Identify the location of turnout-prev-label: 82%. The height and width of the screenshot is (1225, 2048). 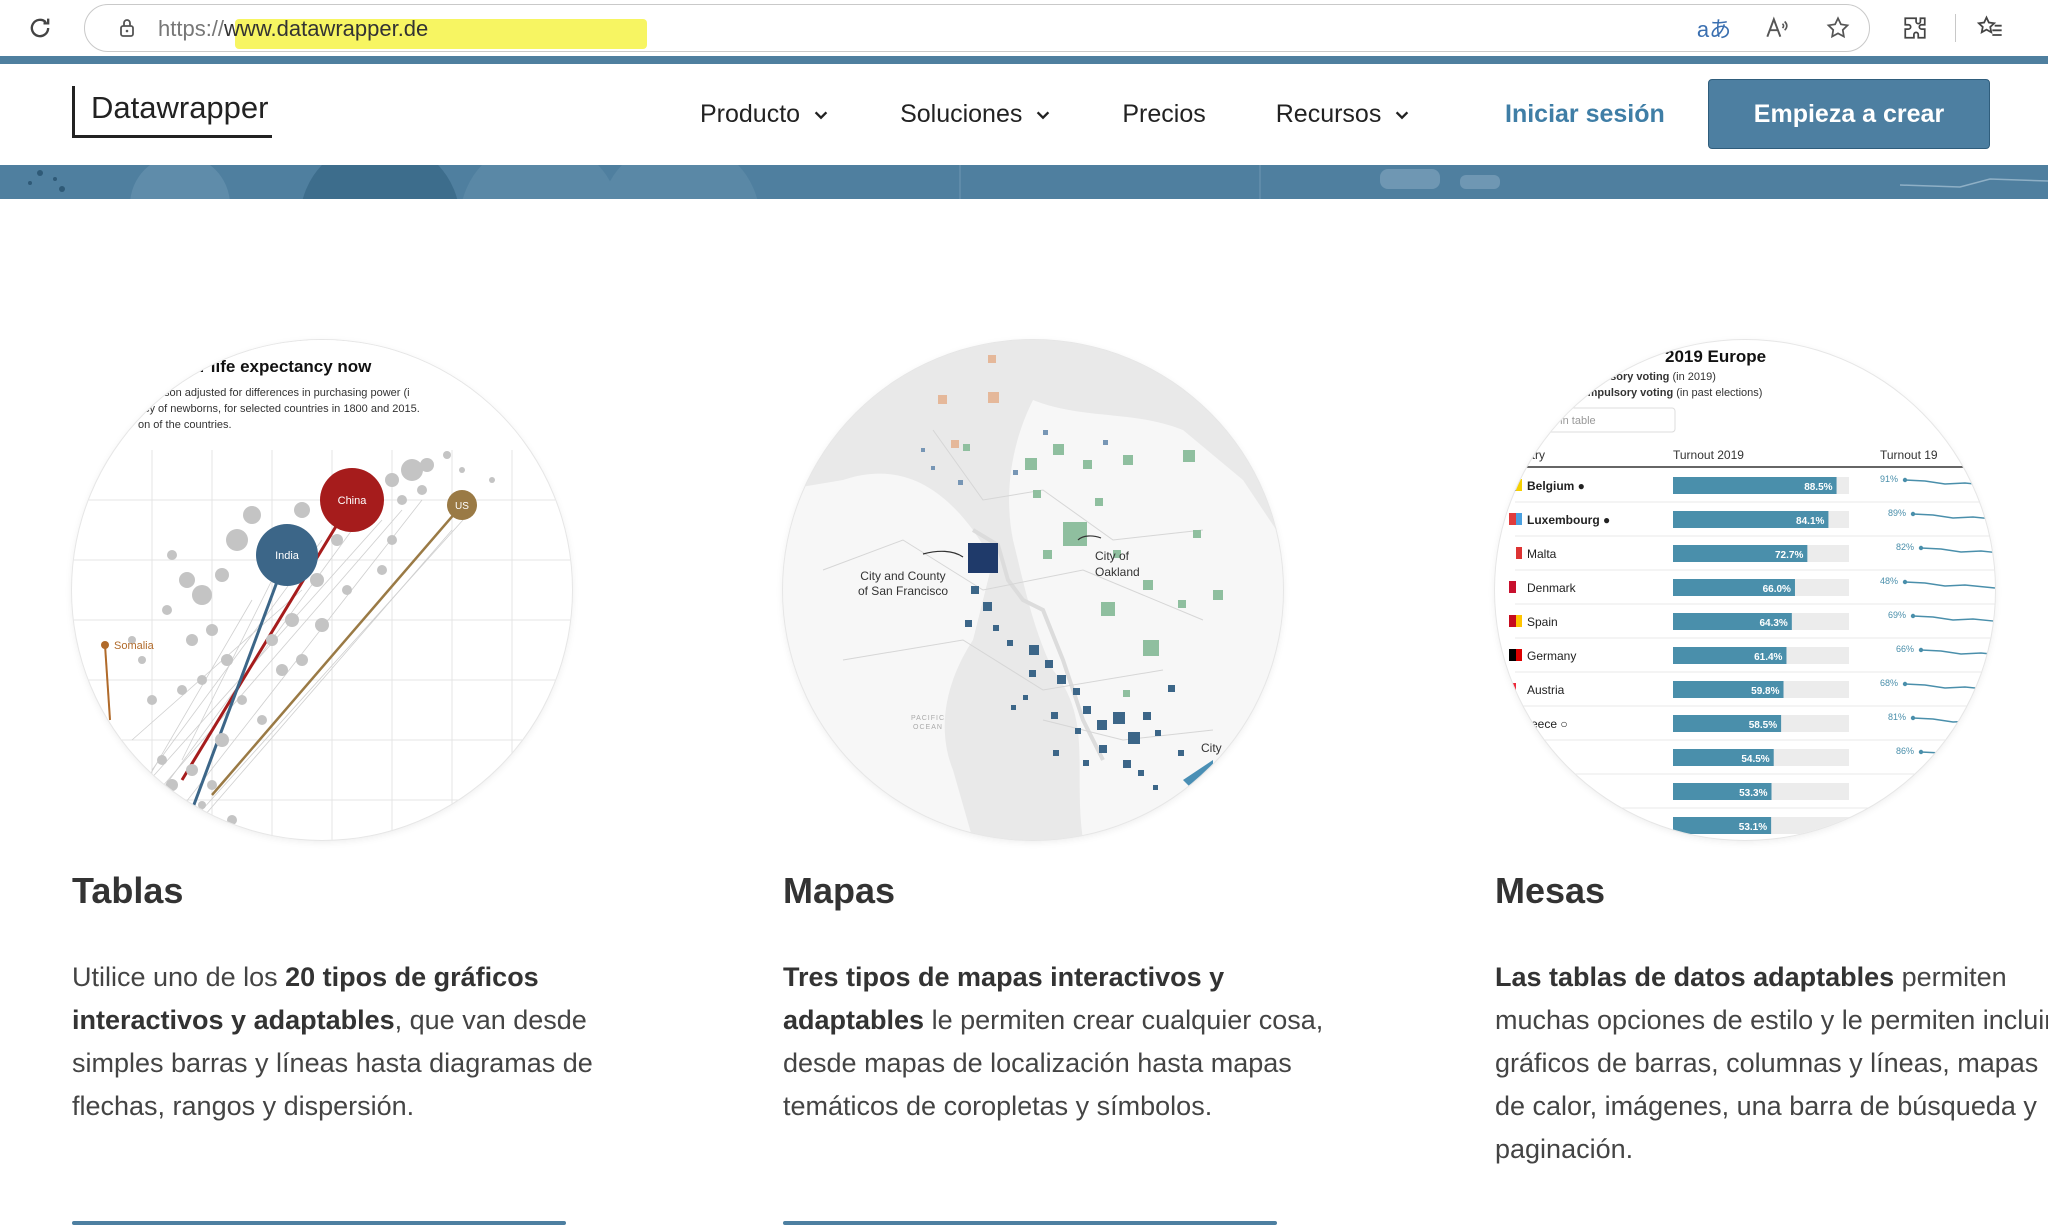
(1905, 547).